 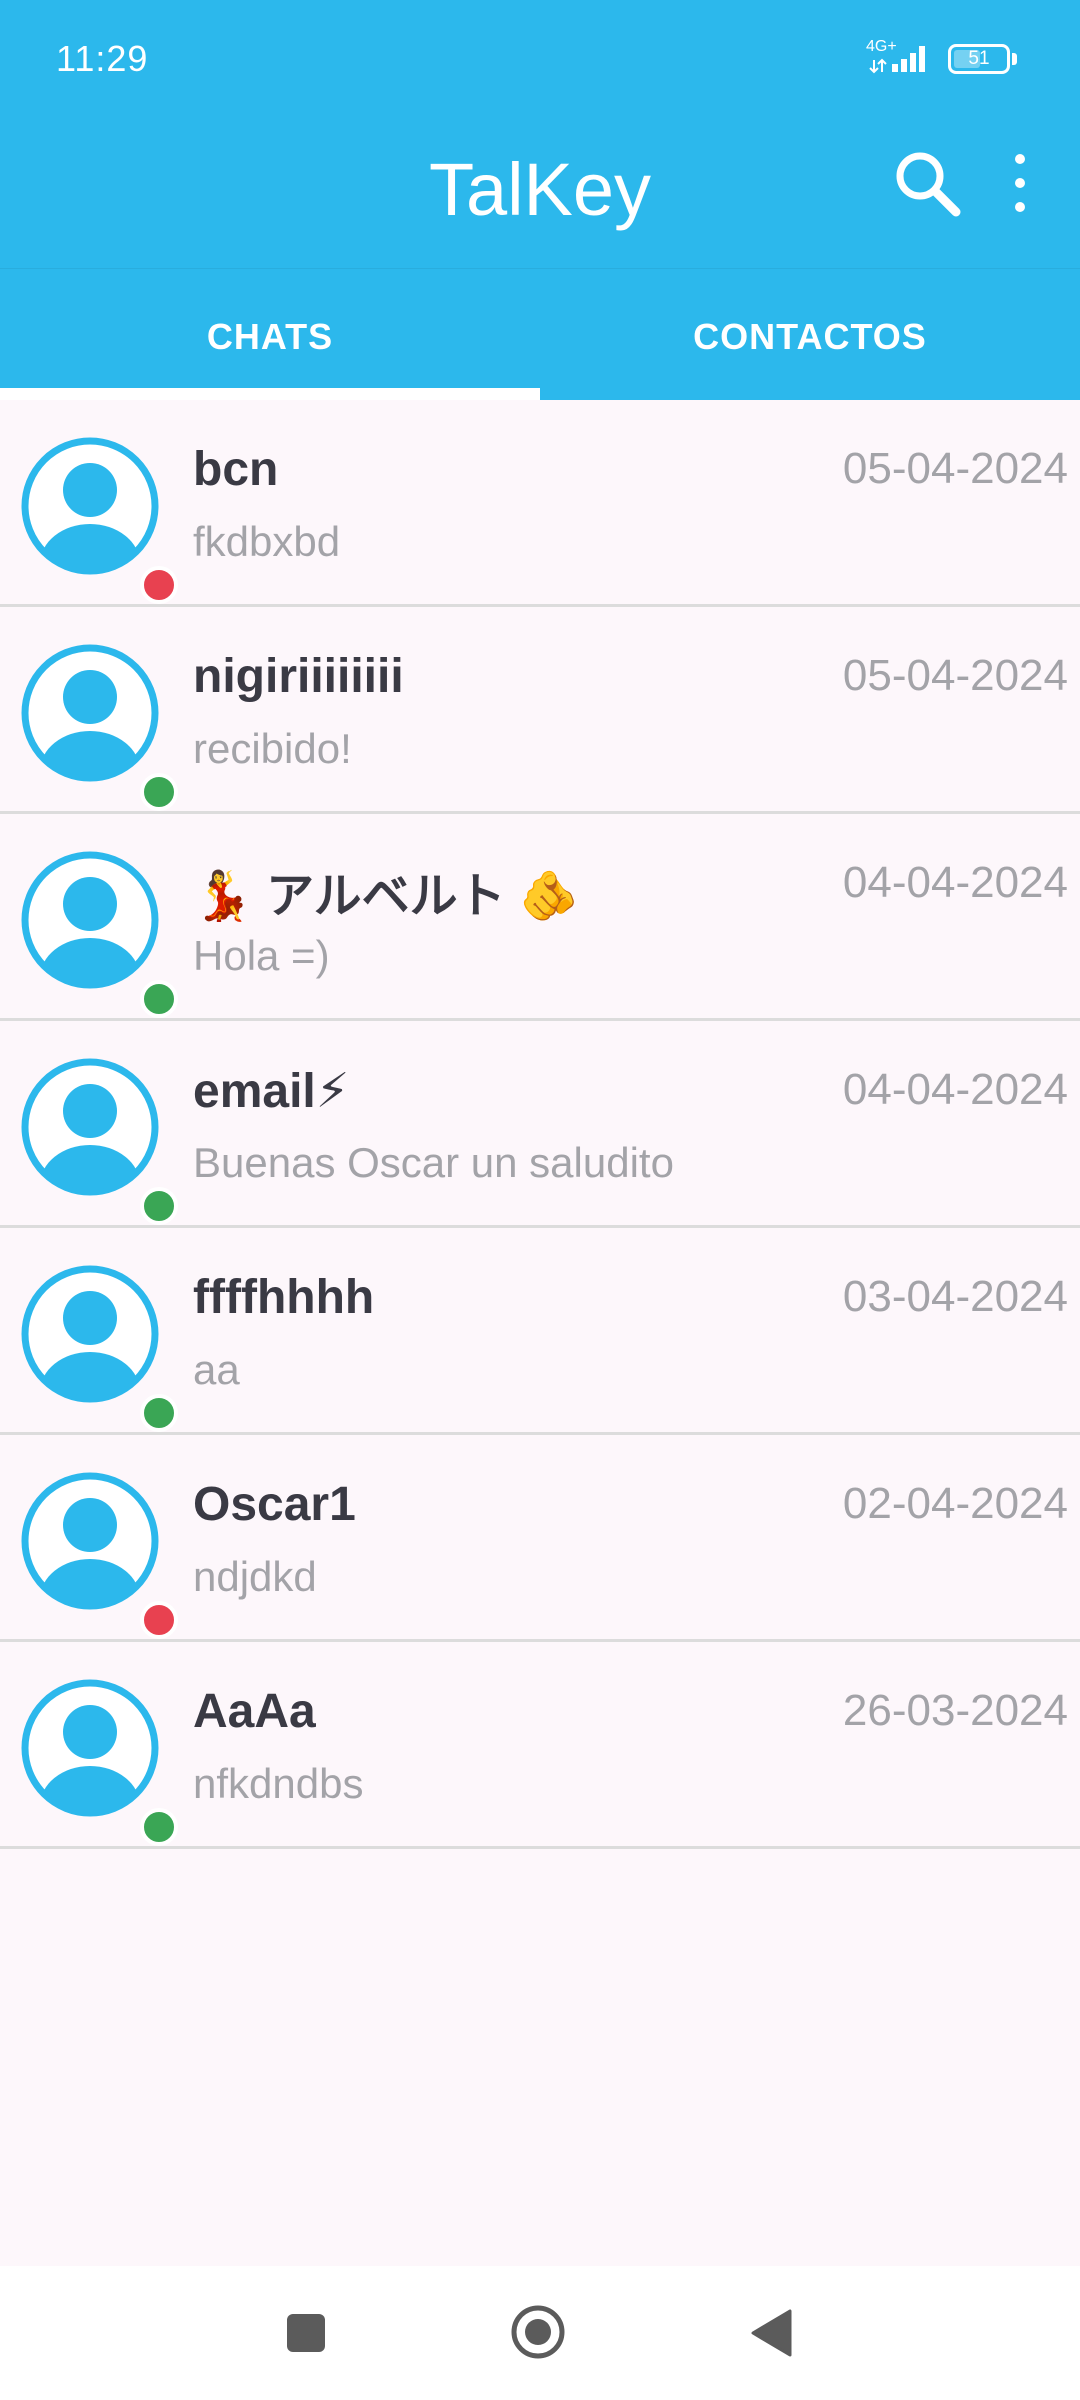 I want to click on more-options-button, so click(x=1020, y=183).